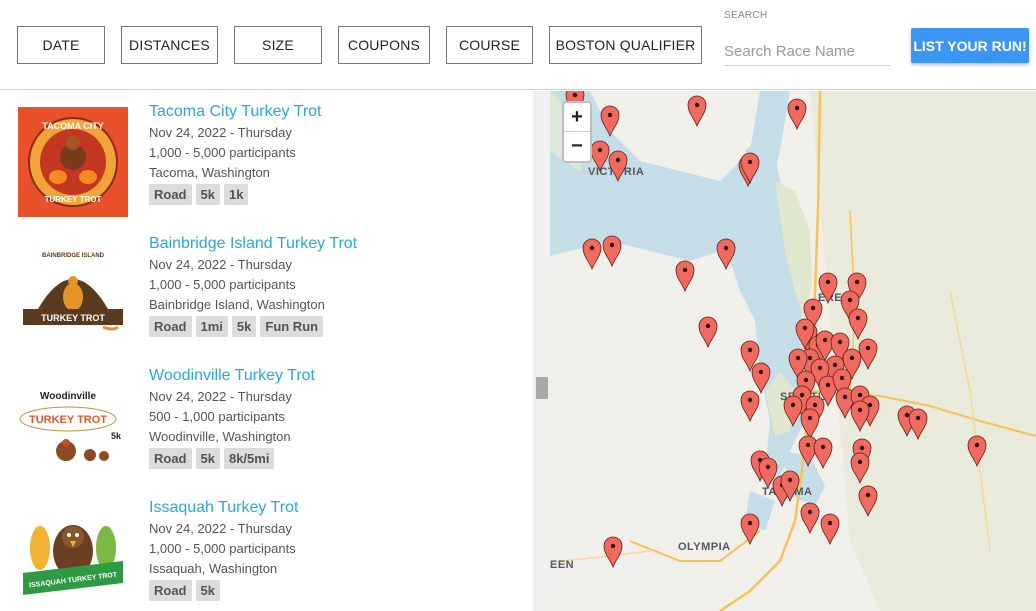 The width and height of the screenshot is (1036, 611). I want to click on race-location: Woodinville, Washington, so click(220, 436).